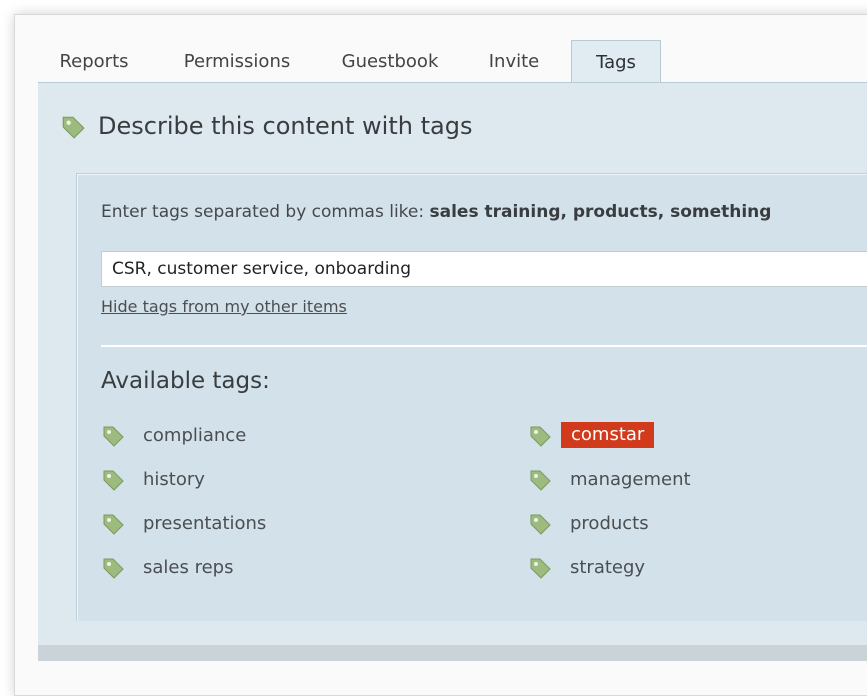 The image size is (867, 696). Describe the element at coordinates (195, 435) in the screenshot. I see `tag-label: compliance` at that location.